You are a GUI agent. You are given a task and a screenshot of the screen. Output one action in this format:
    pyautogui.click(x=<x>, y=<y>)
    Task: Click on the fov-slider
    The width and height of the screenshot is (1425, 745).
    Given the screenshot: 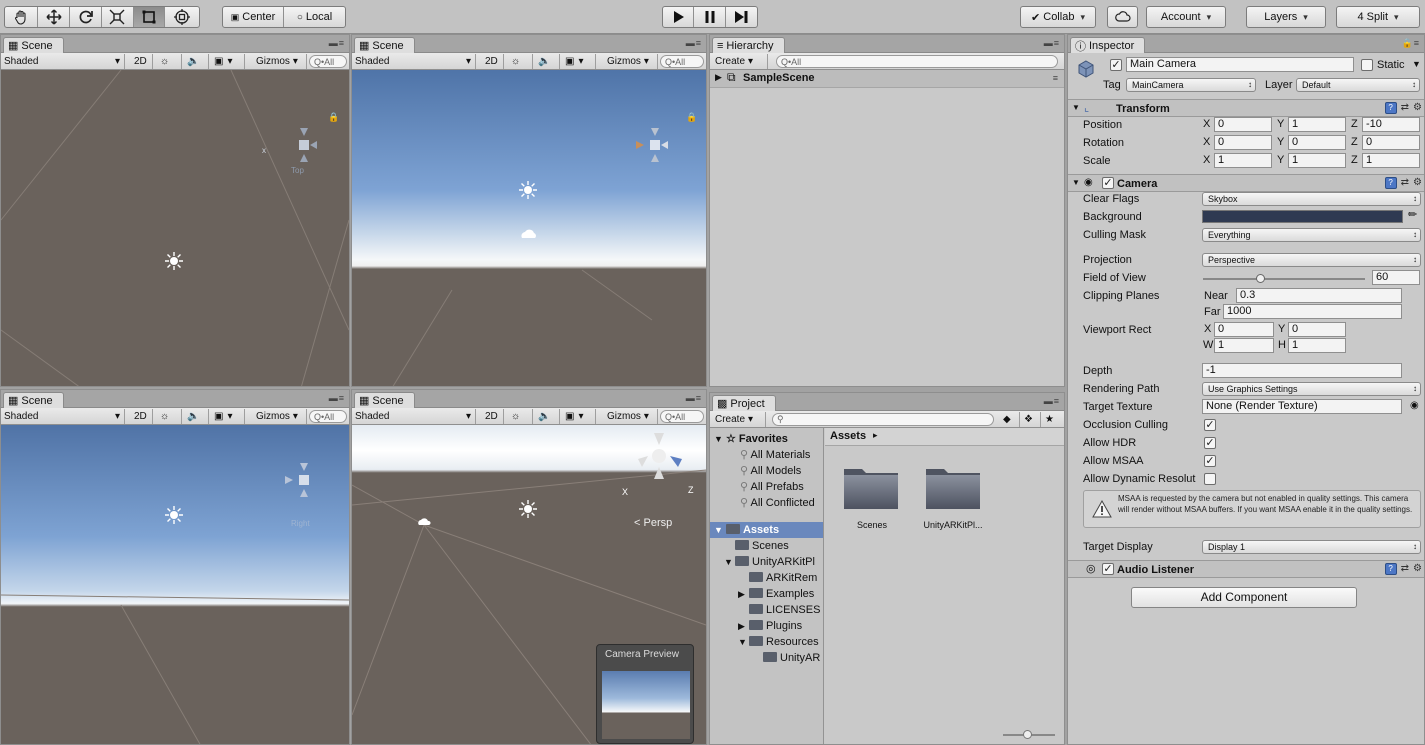 What is the action you would take?
    pyautogui.click(x=1284, y=278)
    